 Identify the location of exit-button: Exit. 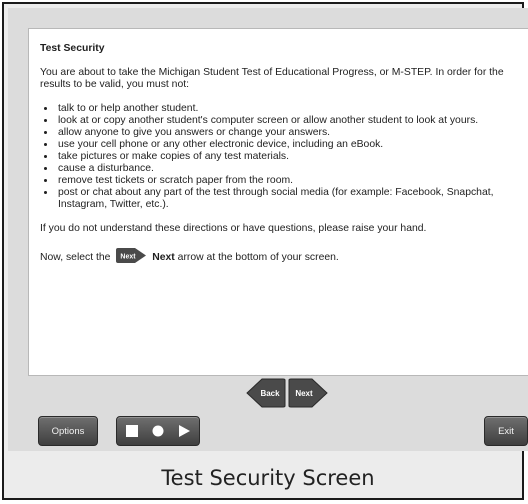
(506, 431).